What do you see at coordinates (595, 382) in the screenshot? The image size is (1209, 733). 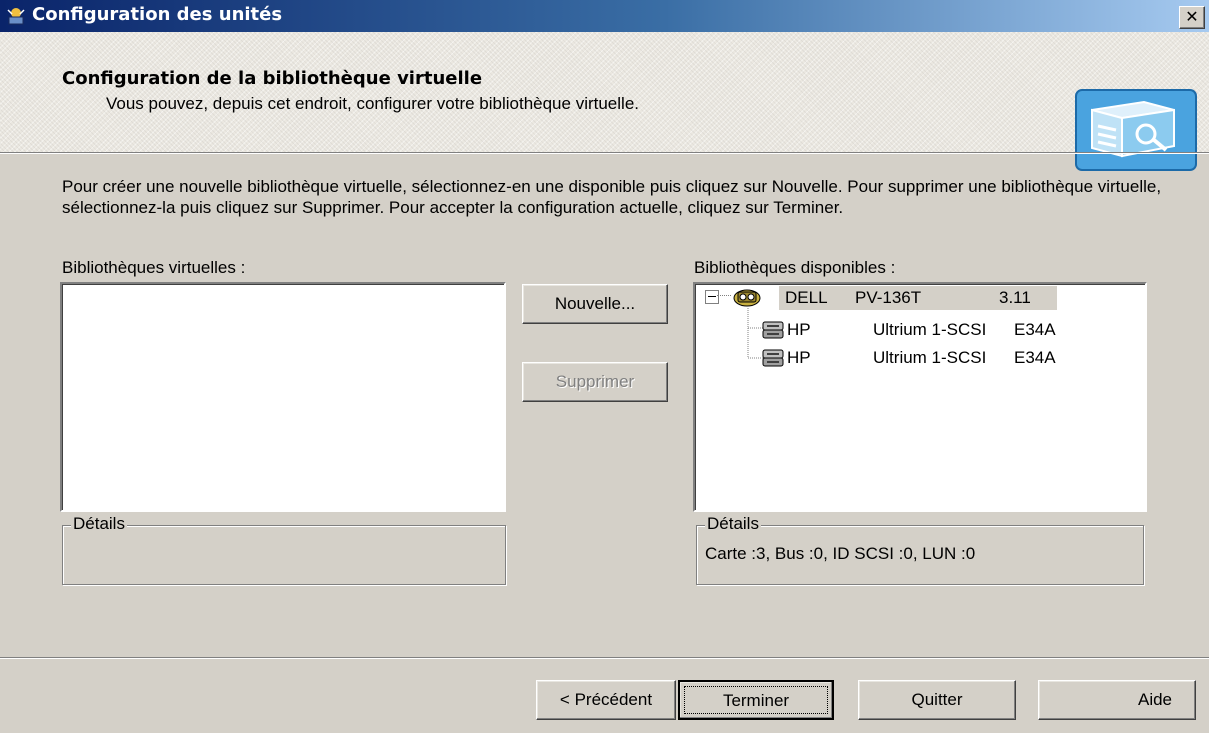 I see `delete-button: Supprimer` at bounding box center [595, 382].